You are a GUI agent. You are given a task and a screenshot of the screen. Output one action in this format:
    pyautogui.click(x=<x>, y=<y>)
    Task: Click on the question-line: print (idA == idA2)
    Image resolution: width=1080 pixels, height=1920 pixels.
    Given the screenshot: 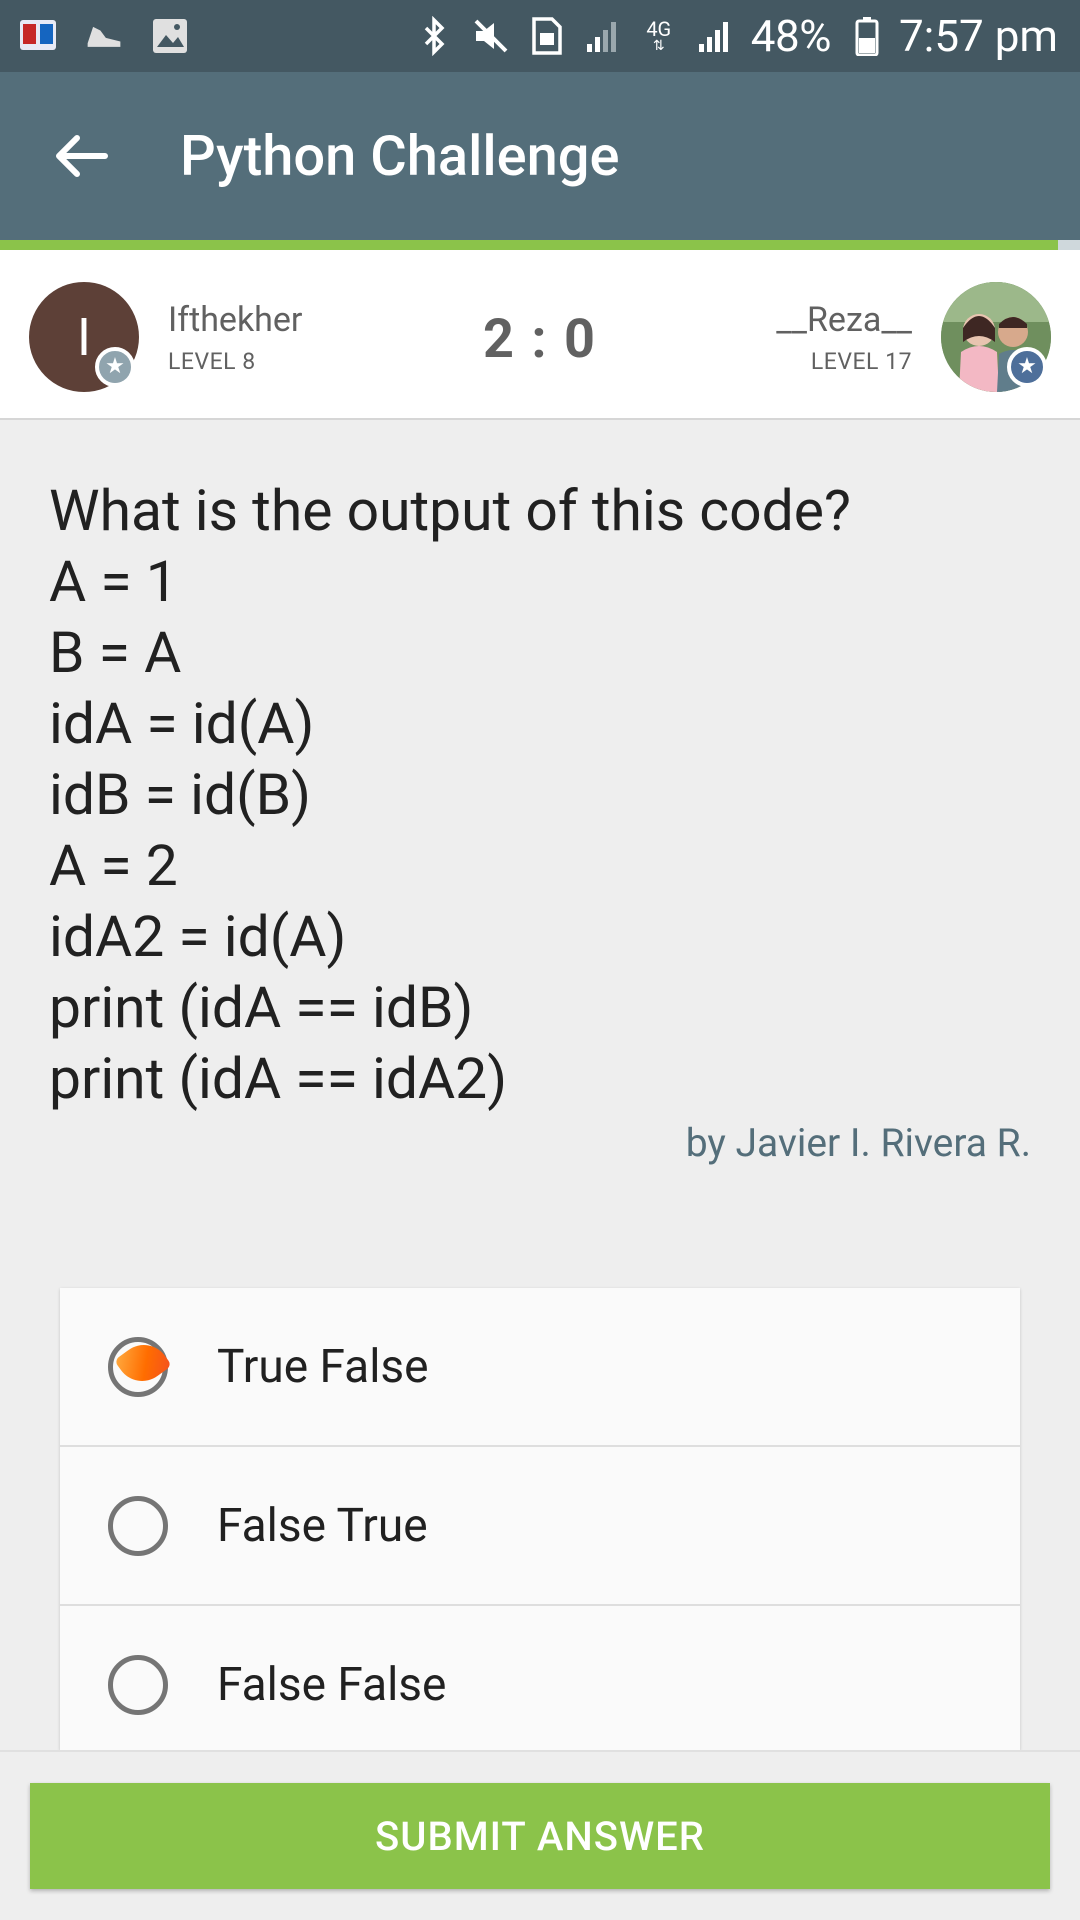 What is the action you would take?
    pyautogui.click(x=278, y=1078)
    